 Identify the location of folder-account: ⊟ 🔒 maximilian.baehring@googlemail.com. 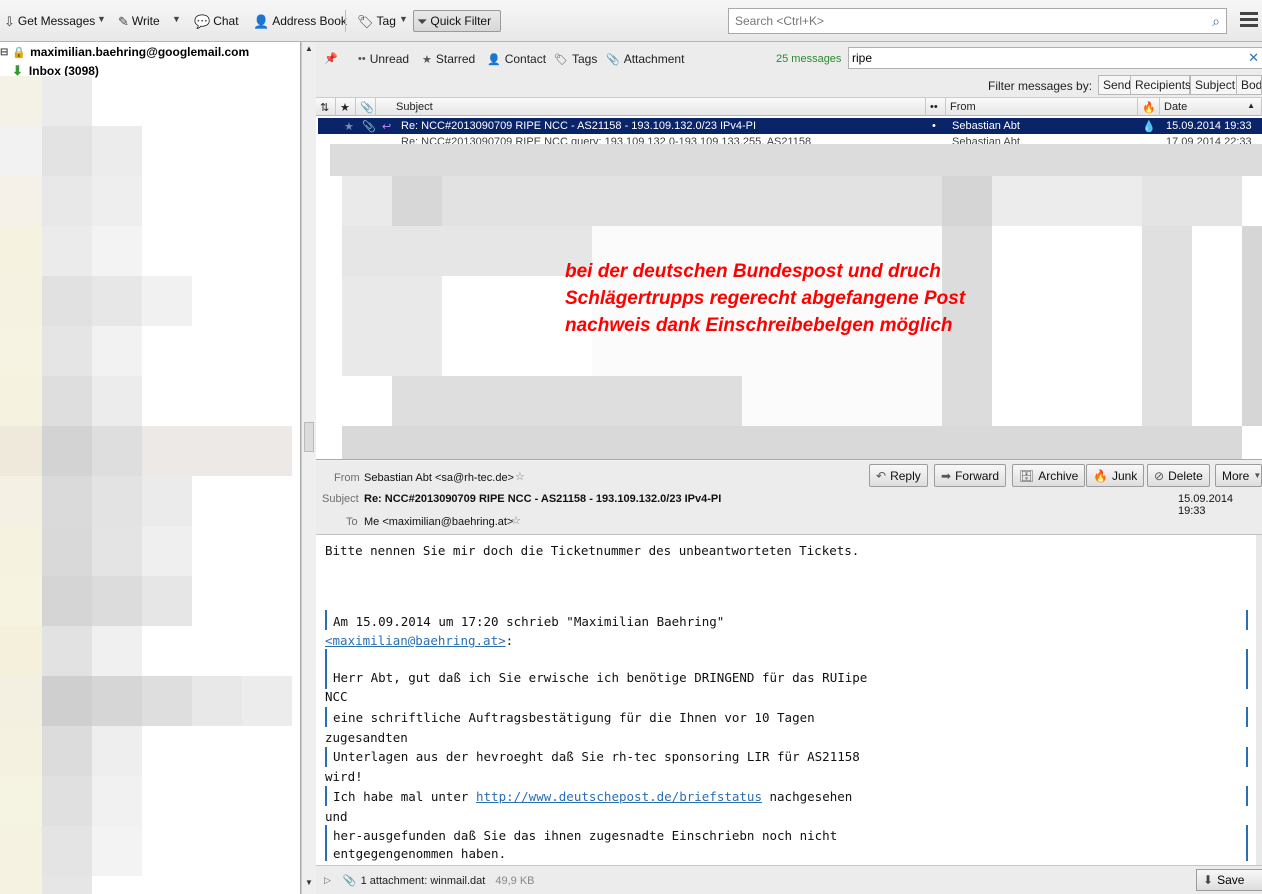
(124, 52).